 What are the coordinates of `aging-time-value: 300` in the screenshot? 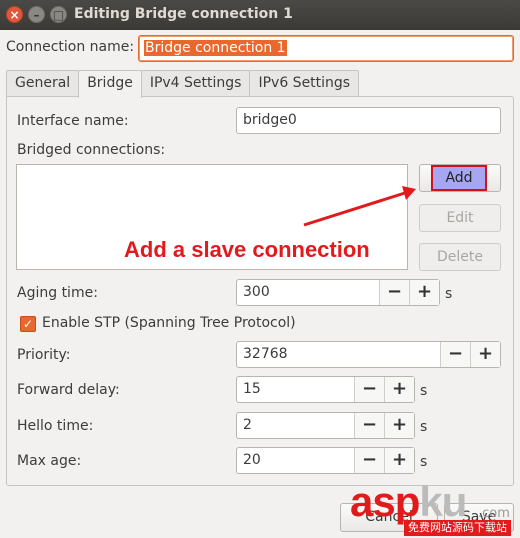 It's located at (308, 292).